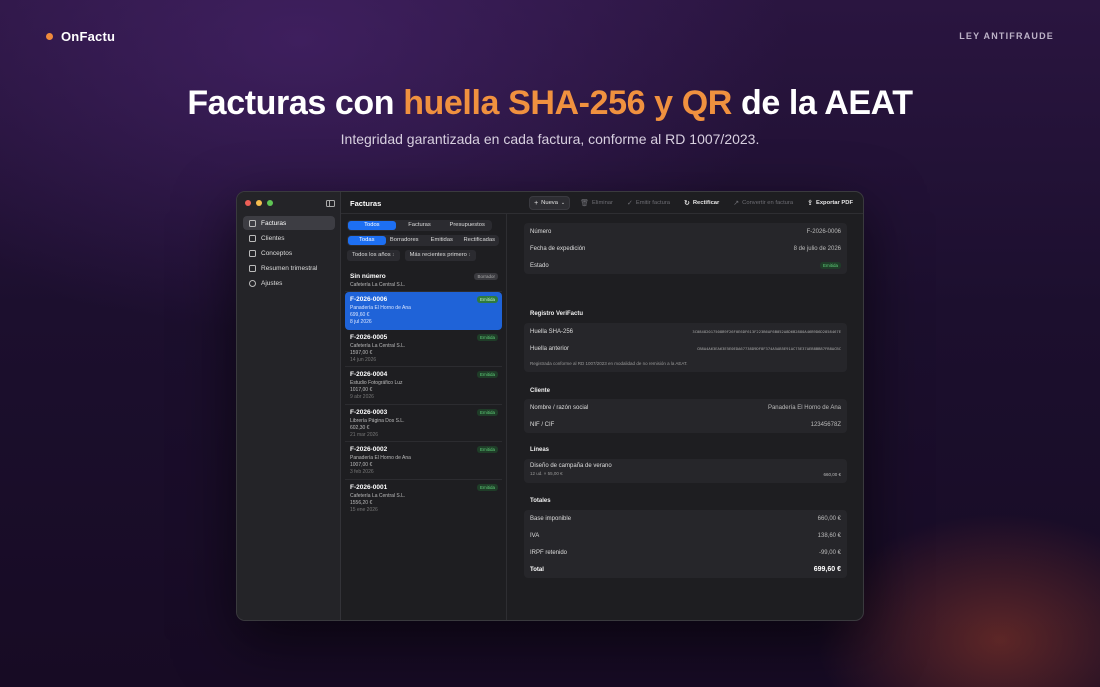 The height and width of the screenshot is (687, 1100). What do you see at coordinates (361, 465) in the screenshot?
I see `invoice-amount: 1007,00 €` at bounding box center [361, 465].